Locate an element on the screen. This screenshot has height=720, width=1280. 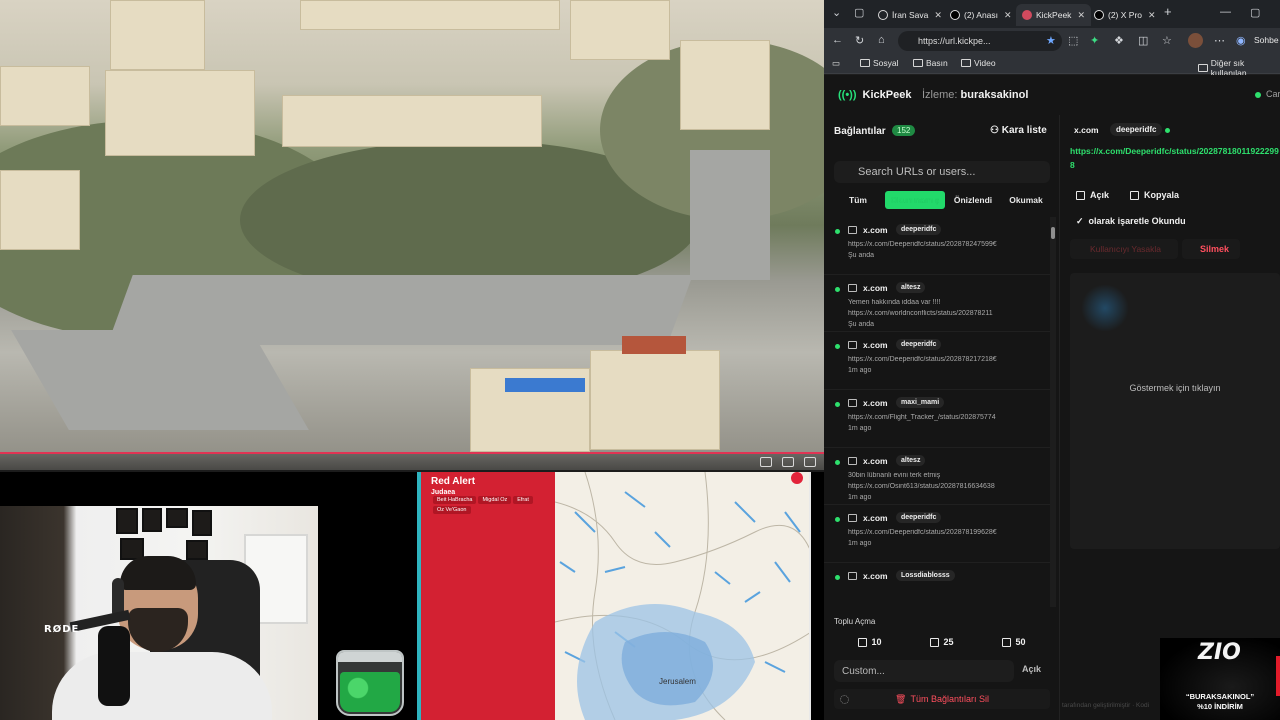
trash-icon: 🗑 is located at coordinates (901, 698).